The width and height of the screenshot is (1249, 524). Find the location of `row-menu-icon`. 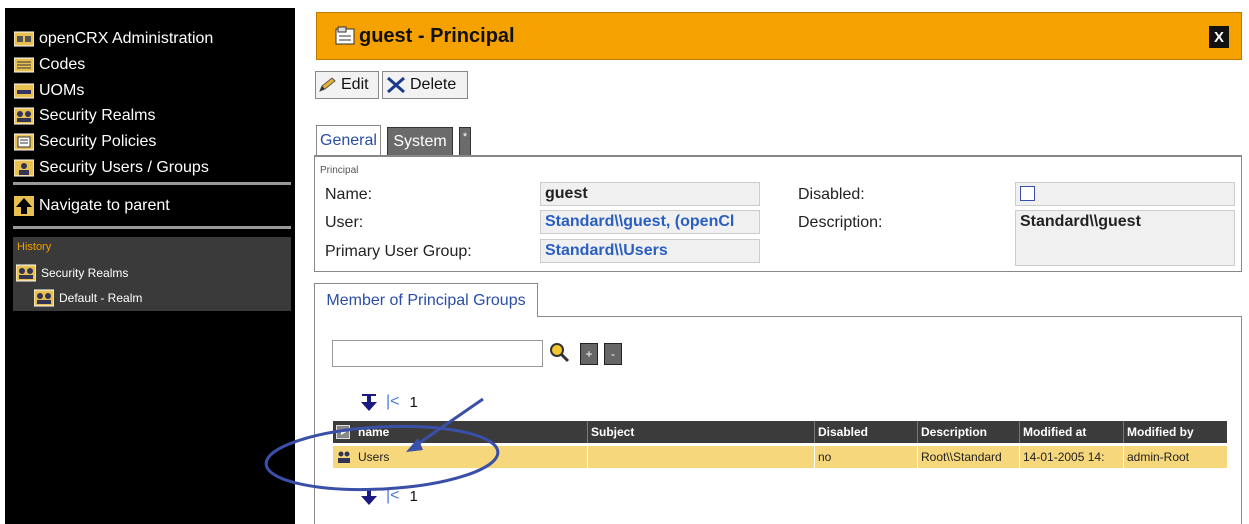

row-menu-icon is located at coordinates (343, 432).